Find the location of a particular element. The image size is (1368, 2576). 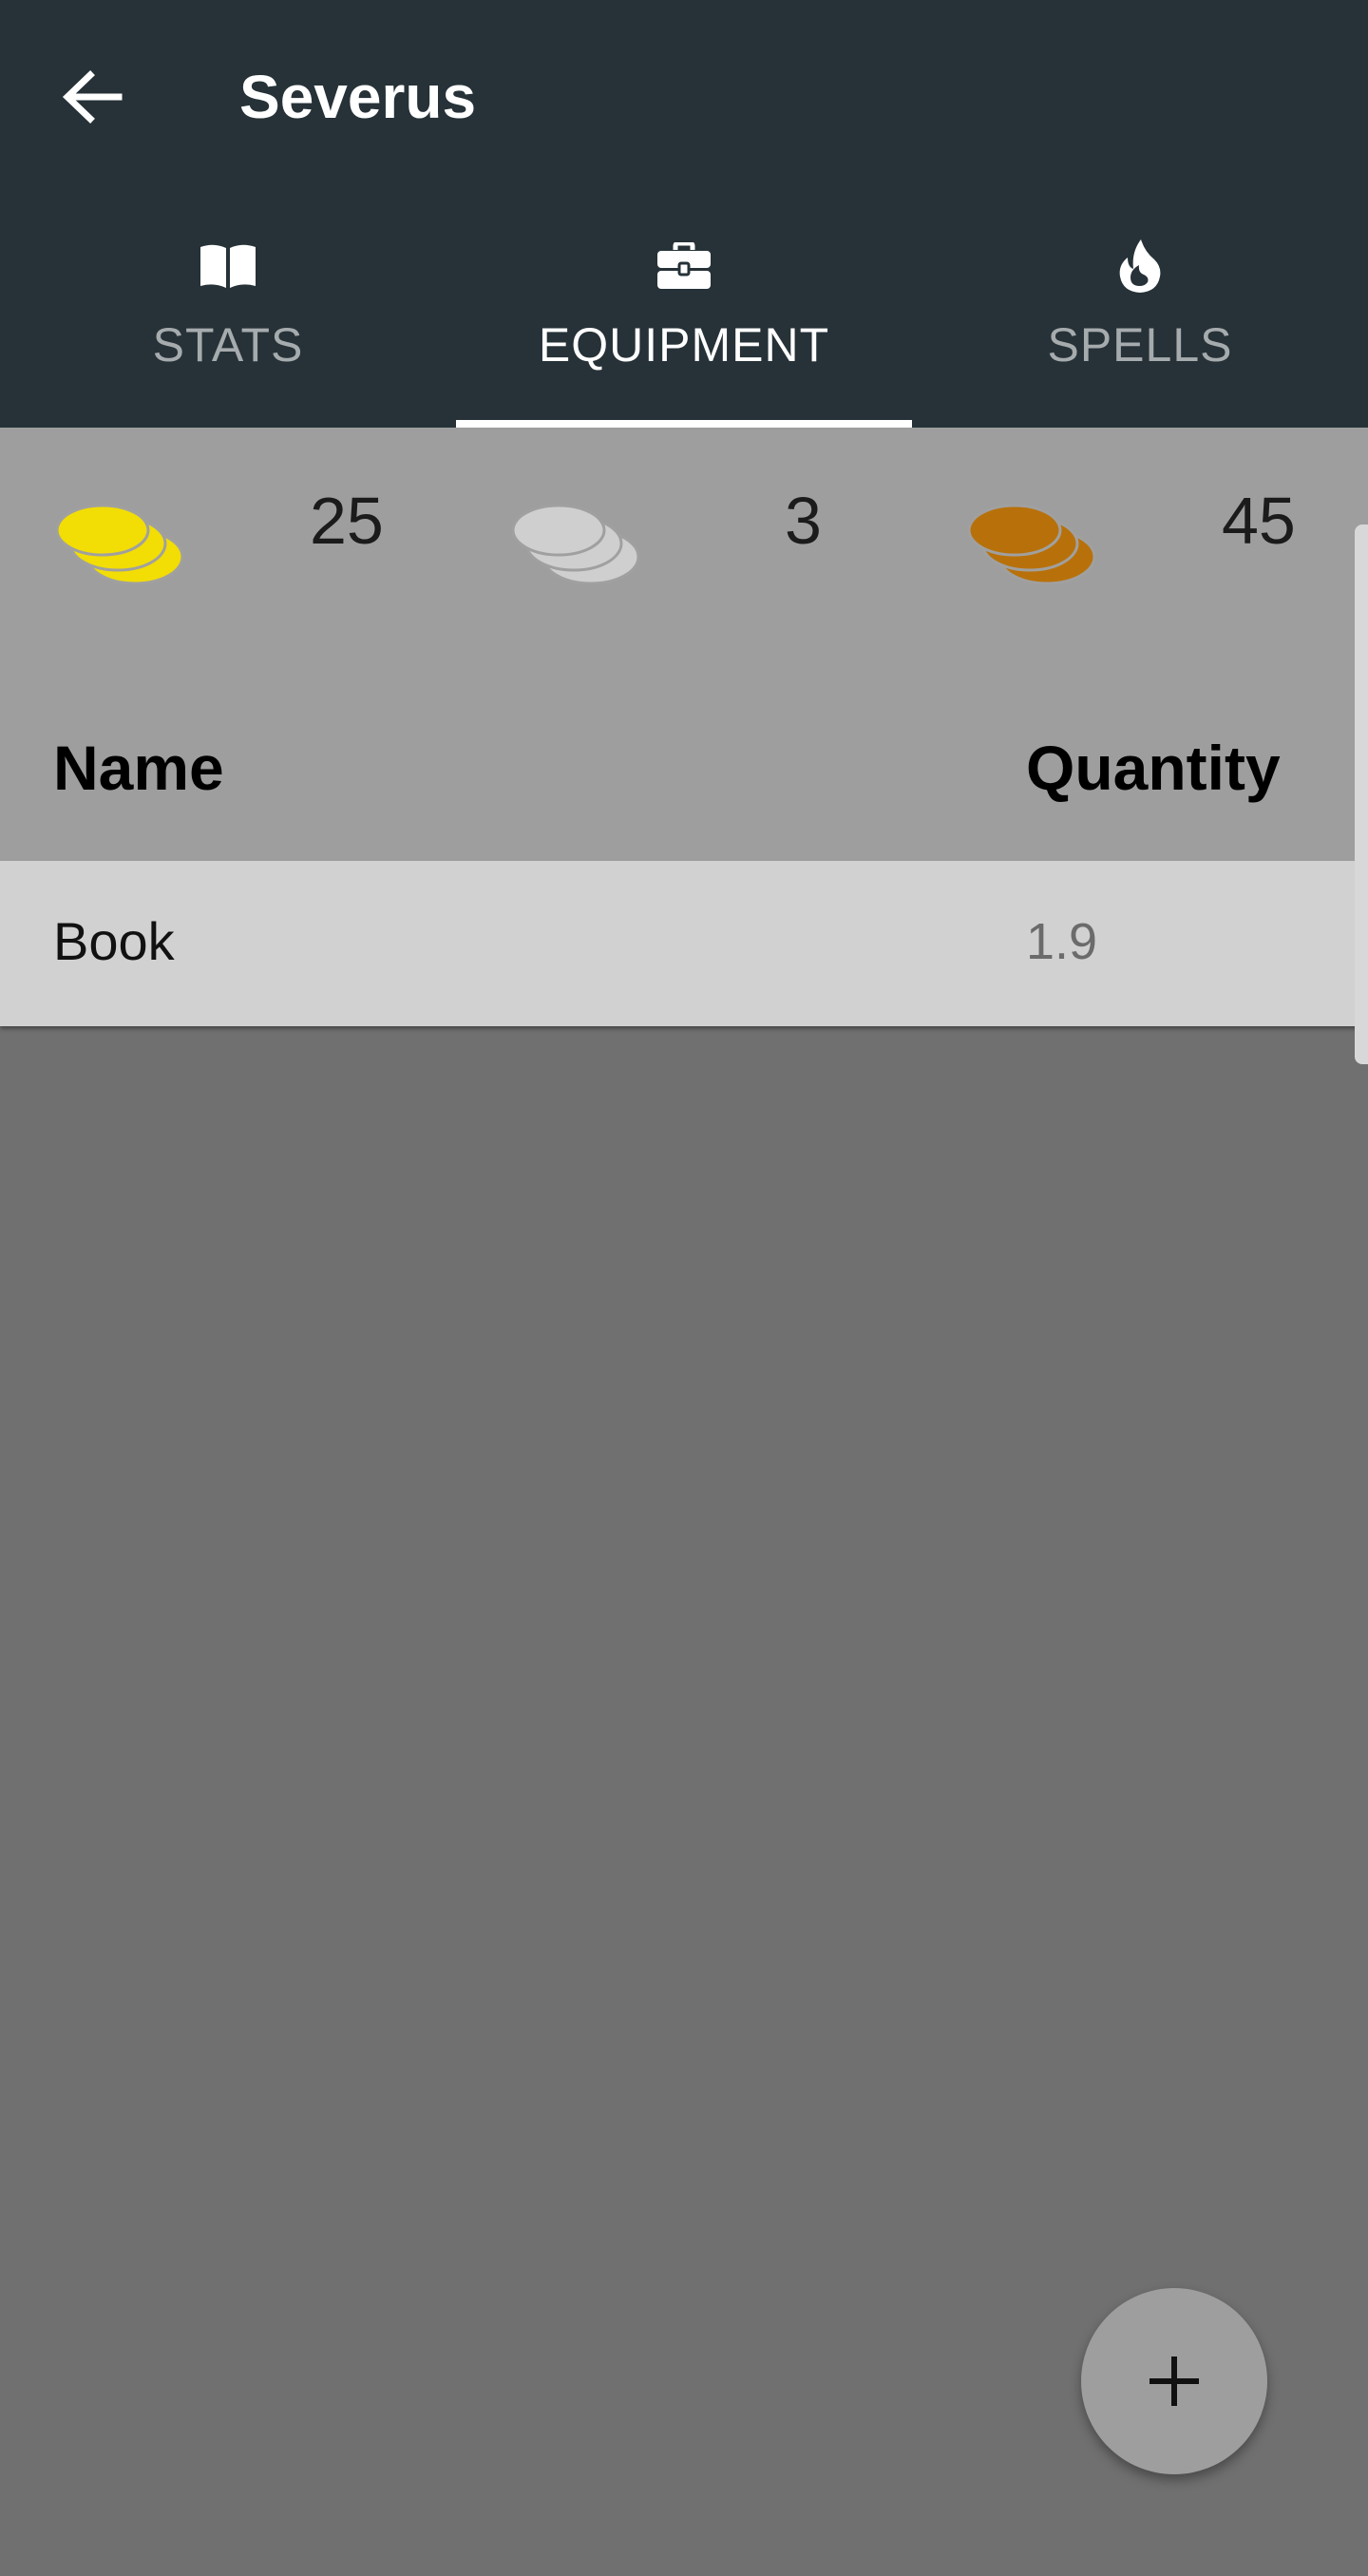

tab-spells-label: SPELLS is located at coordinates (1140, 345).